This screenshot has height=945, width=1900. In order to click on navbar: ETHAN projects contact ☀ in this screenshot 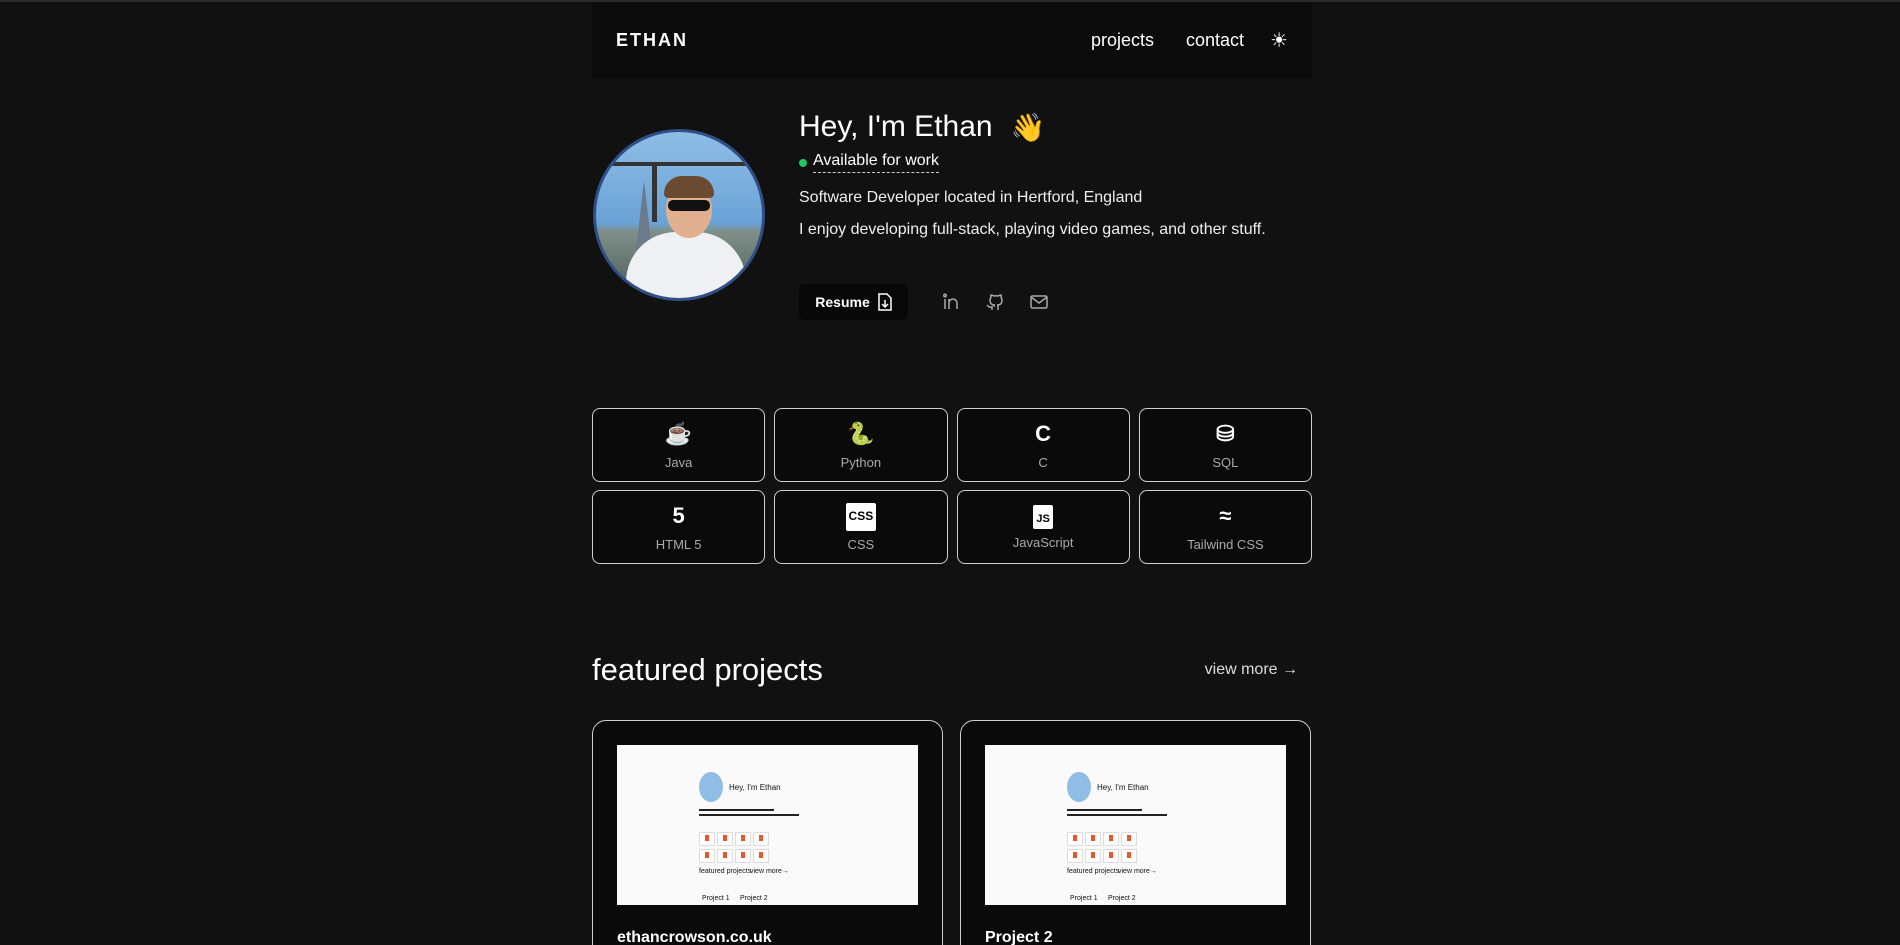, I will do `click(952, 40)`.